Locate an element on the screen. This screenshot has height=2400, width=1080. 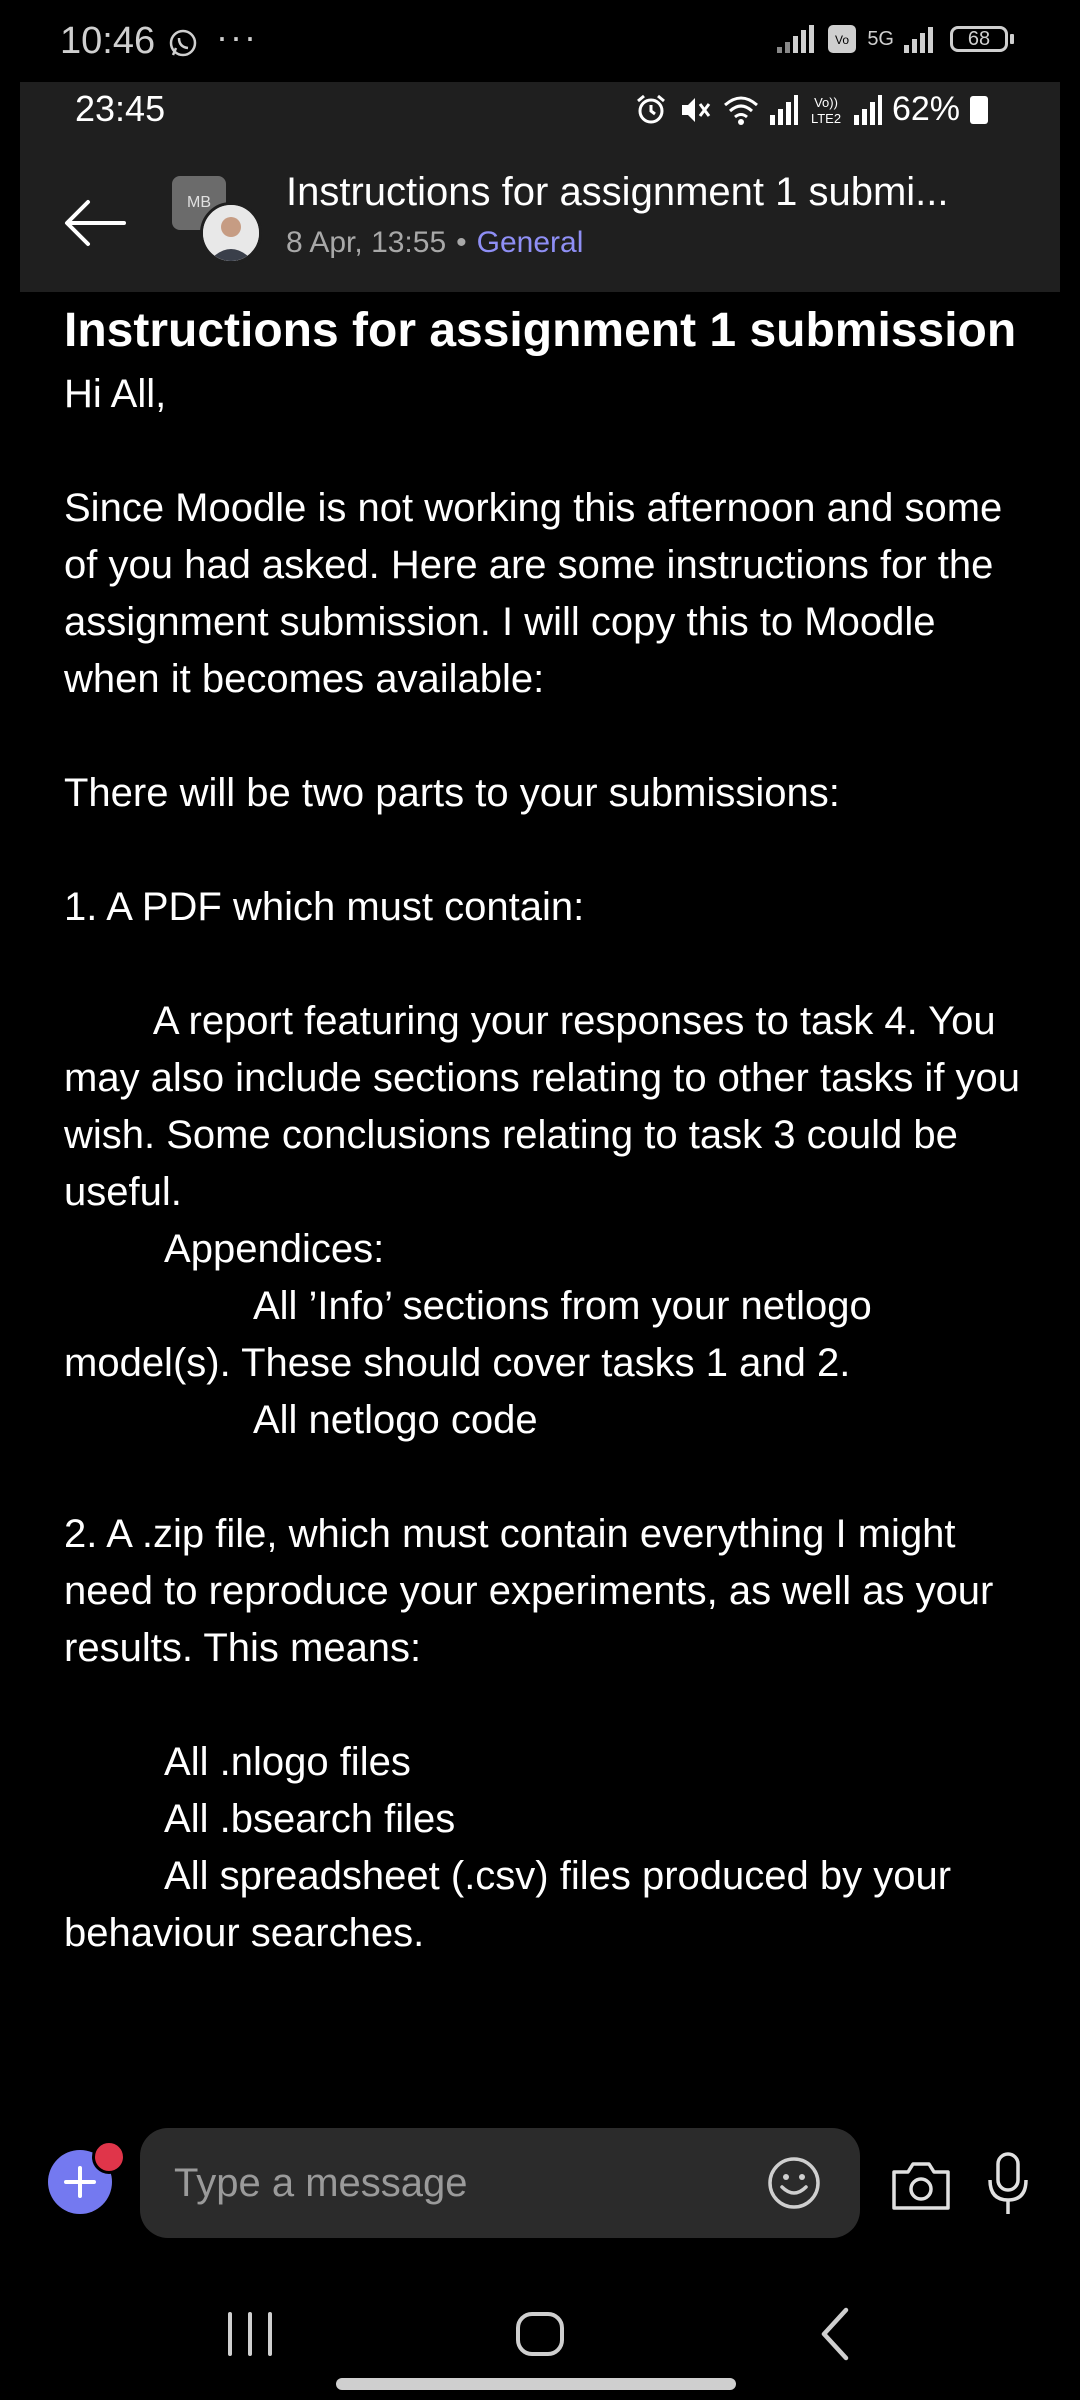
status-icons: Vo)) LTE2 62% is located at coordinates (811, 109).